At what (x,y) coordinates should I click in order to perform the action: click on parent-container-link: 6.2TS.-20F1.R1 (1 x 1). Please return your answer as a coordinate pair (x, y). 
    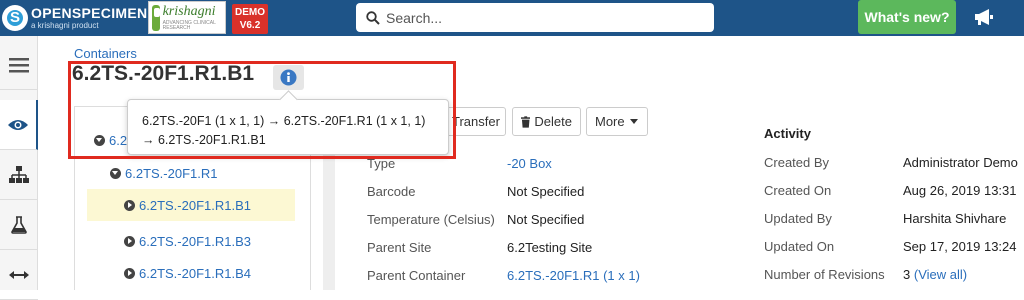
    Looking at the image, I should click on (573, 275).